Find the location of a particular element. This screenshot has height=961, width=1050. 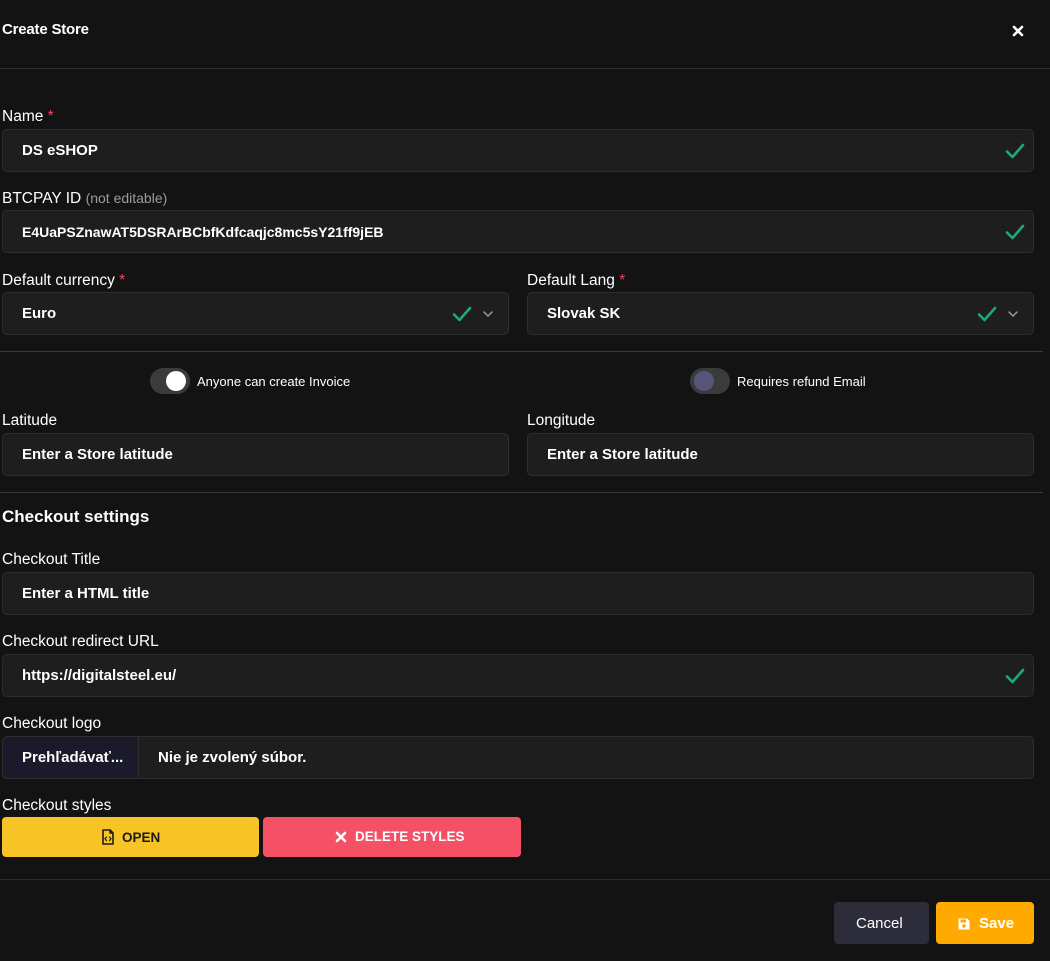

btcpay-id-label: BTCPAY ID (not editable) is located at coordinates (85, 198).